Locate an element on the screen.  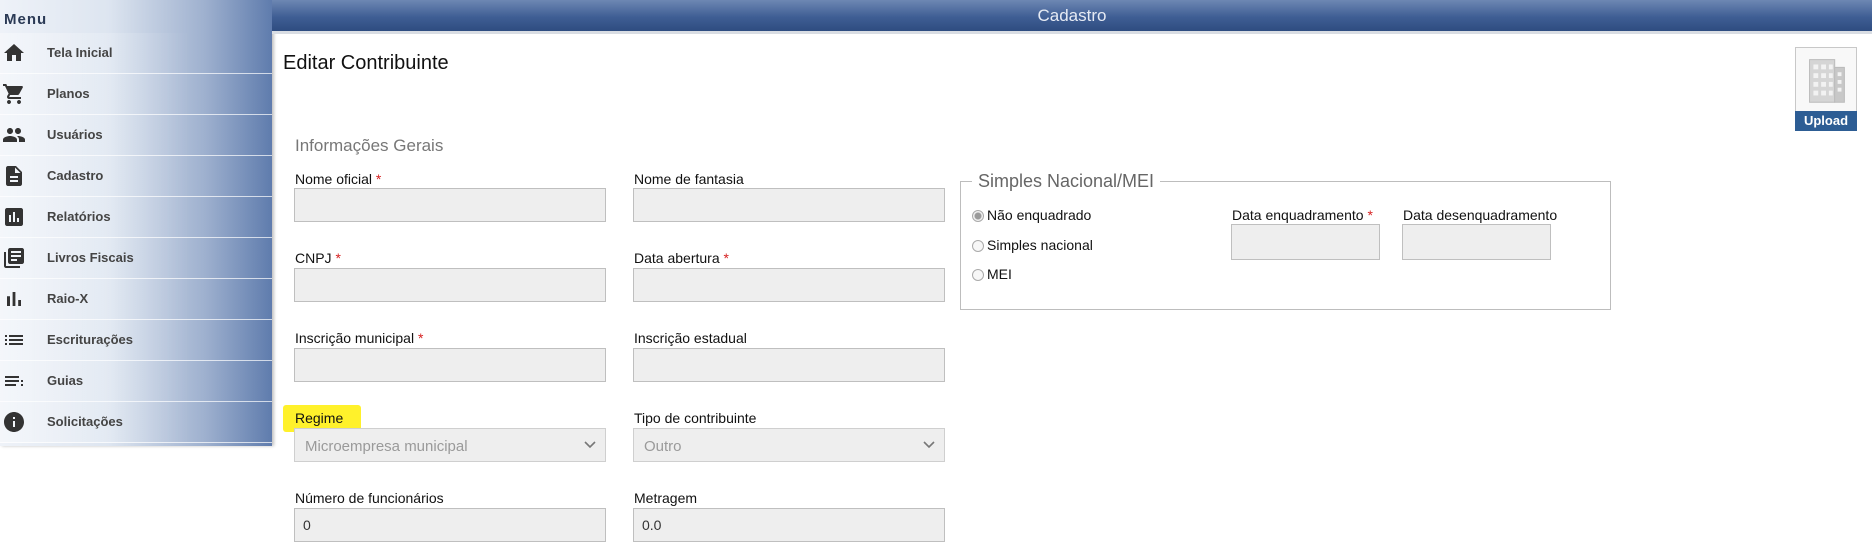
radio-simples-nacional: Simples nacional is located at coordinates (1032, 245).